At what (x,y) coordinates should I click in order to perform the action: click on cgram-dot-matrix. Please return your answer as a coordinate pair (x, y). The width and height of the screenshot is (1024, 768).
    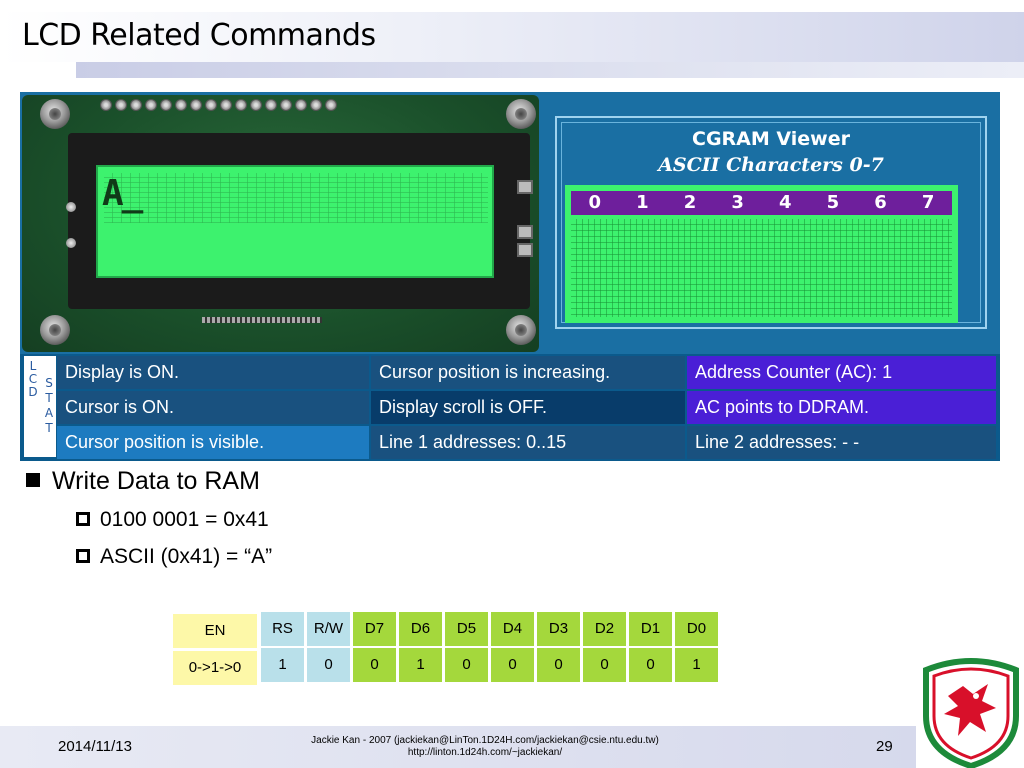
    Looking at the image, I should click on (761, 268).